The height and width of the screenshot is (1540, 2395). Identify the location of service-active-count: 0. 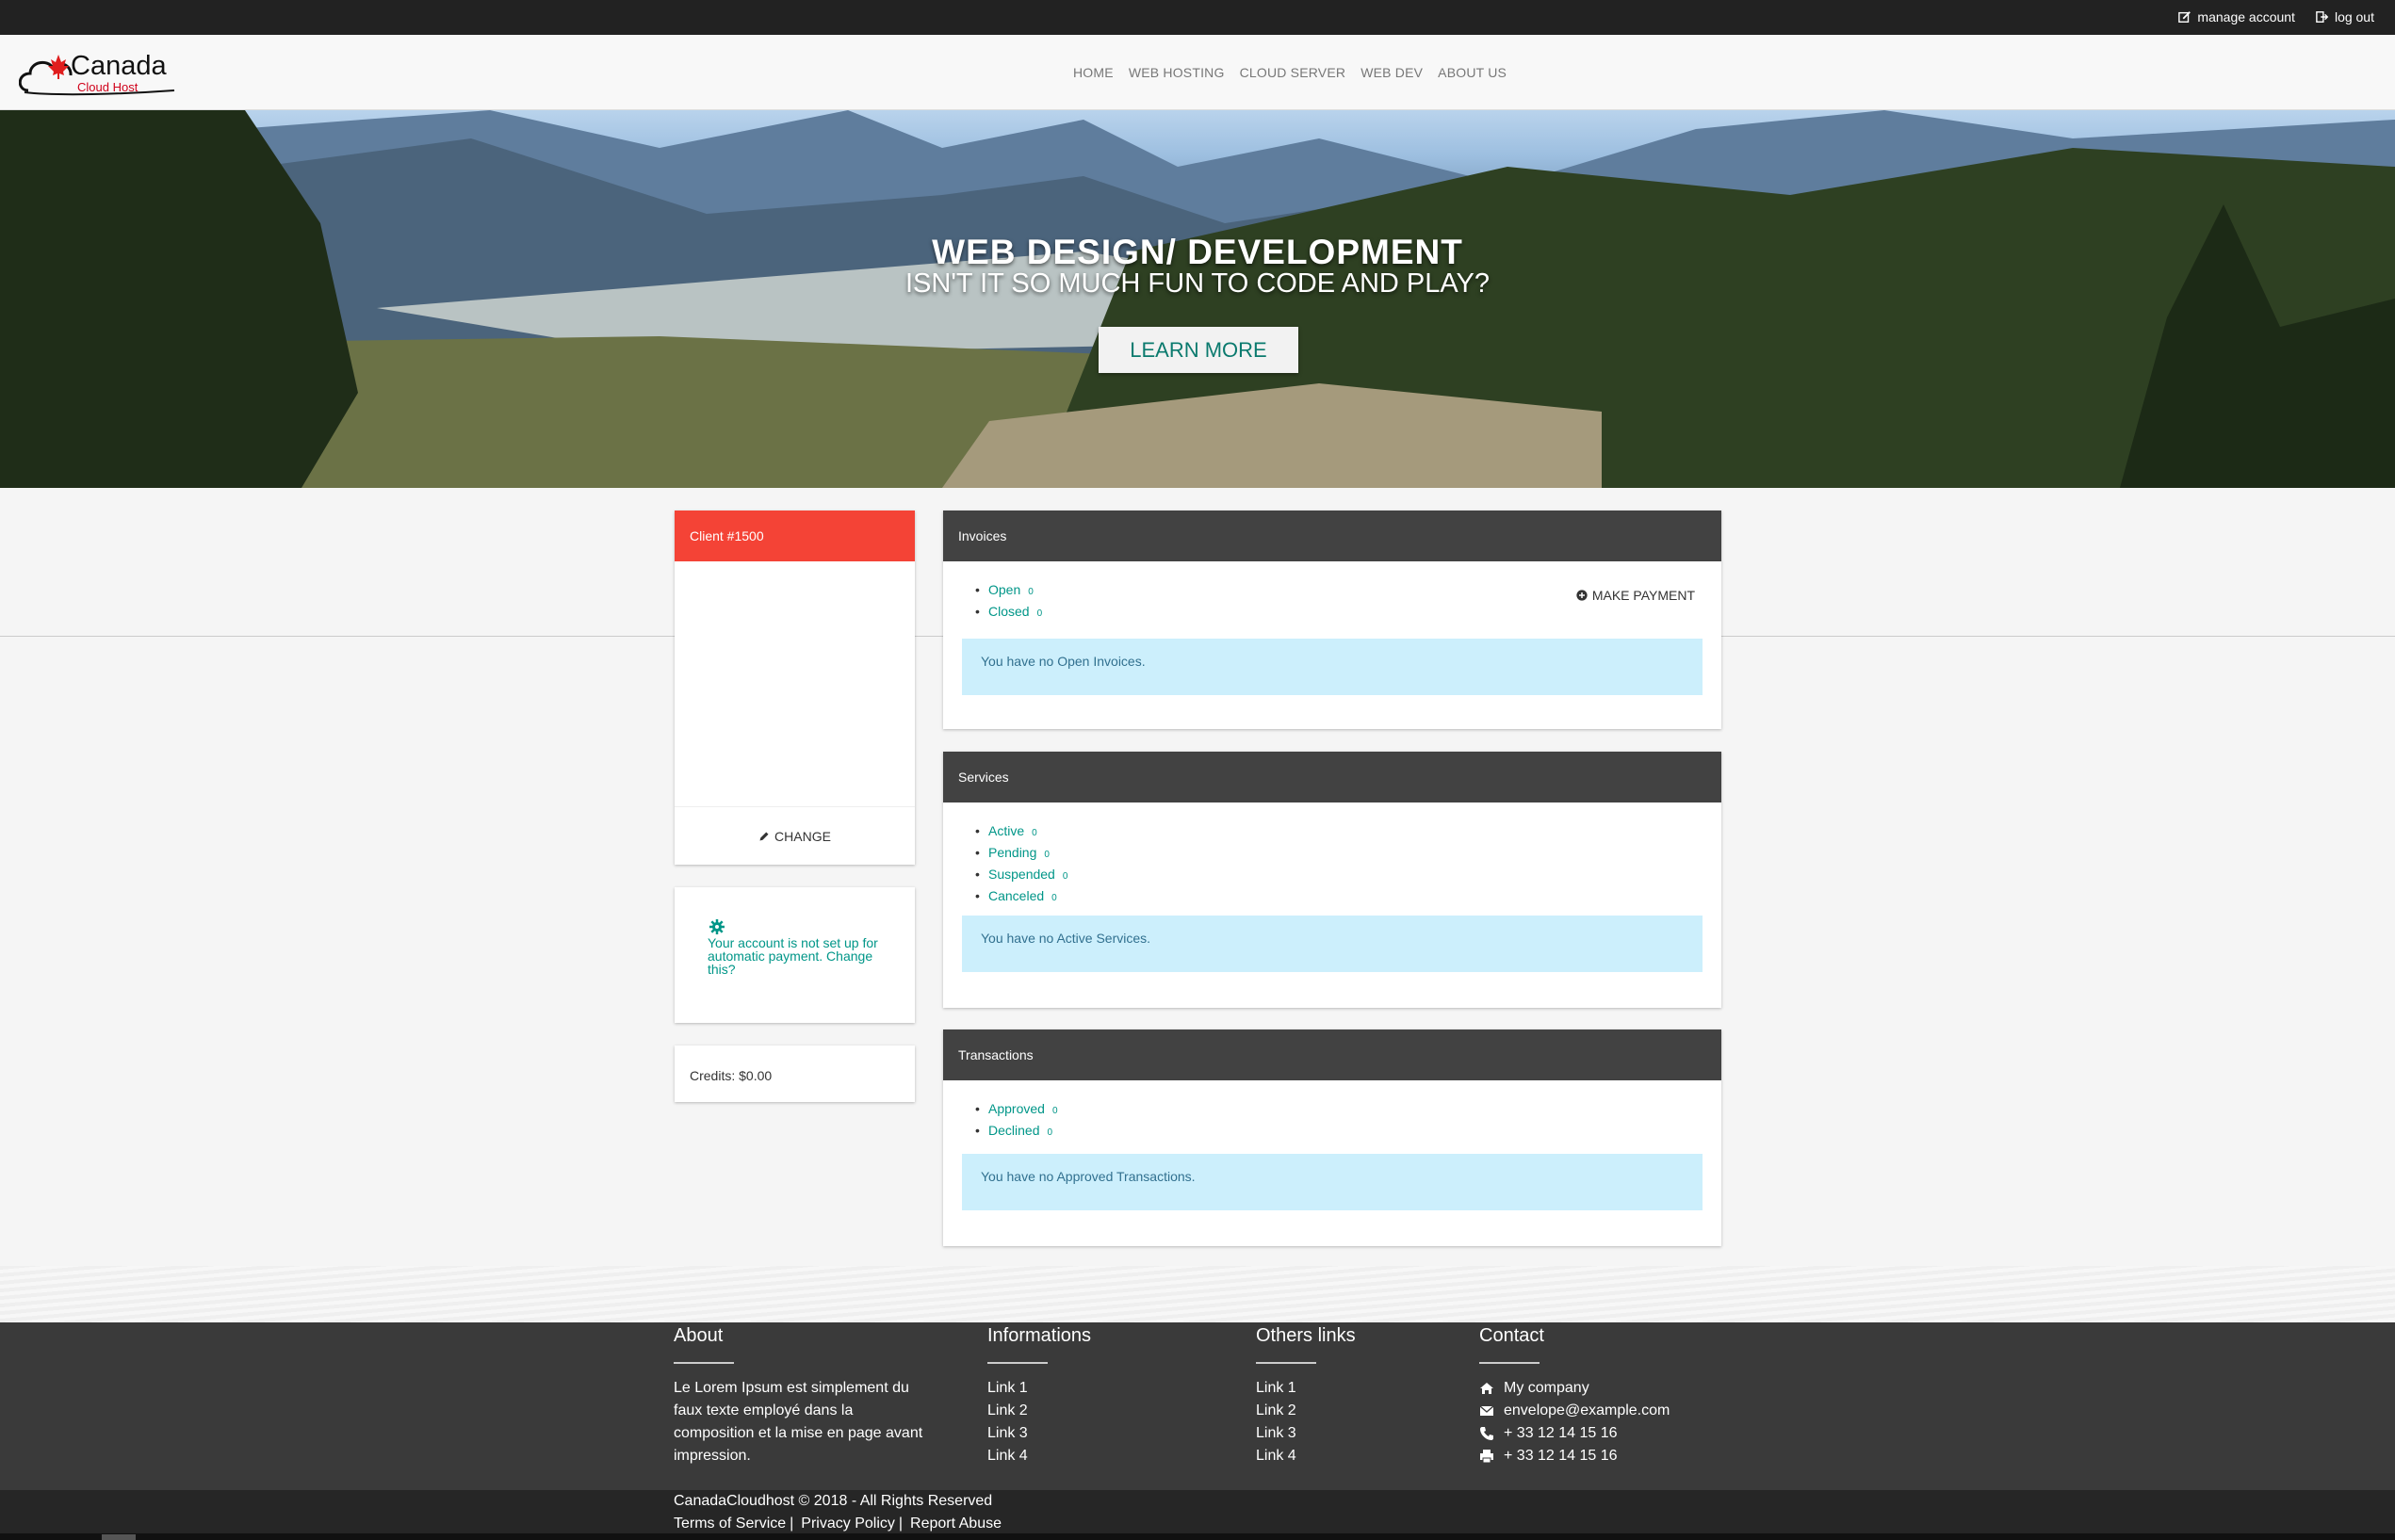
(1034, 833).